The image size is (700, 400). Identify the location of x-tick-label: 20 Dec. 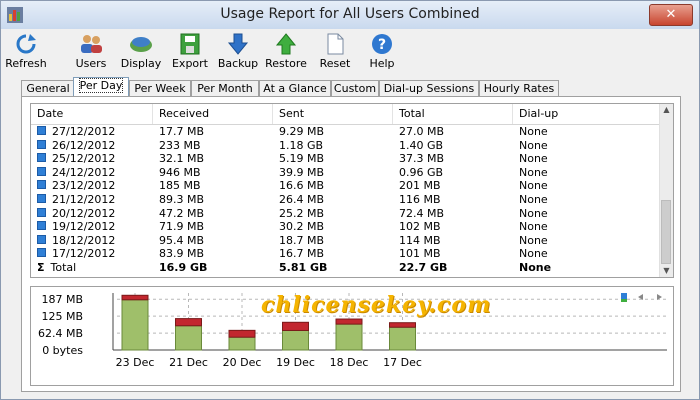
(242, 362).